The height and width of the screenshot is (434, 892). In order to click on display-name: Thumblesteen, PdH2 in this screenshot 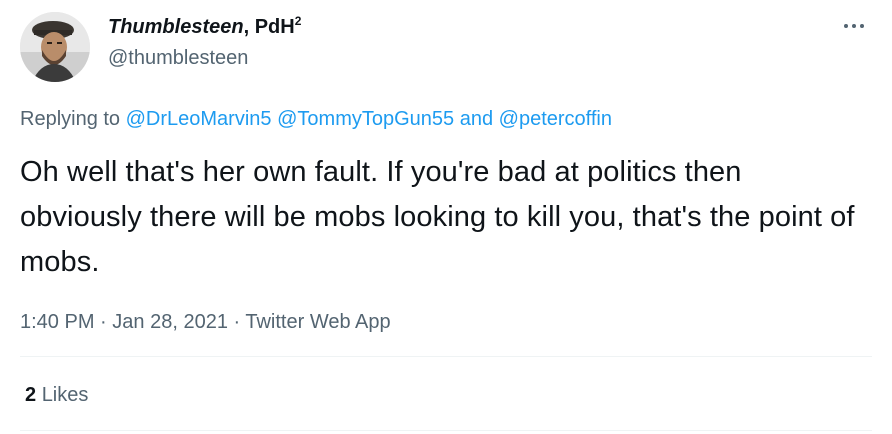, I will do `click(205, 26)`.